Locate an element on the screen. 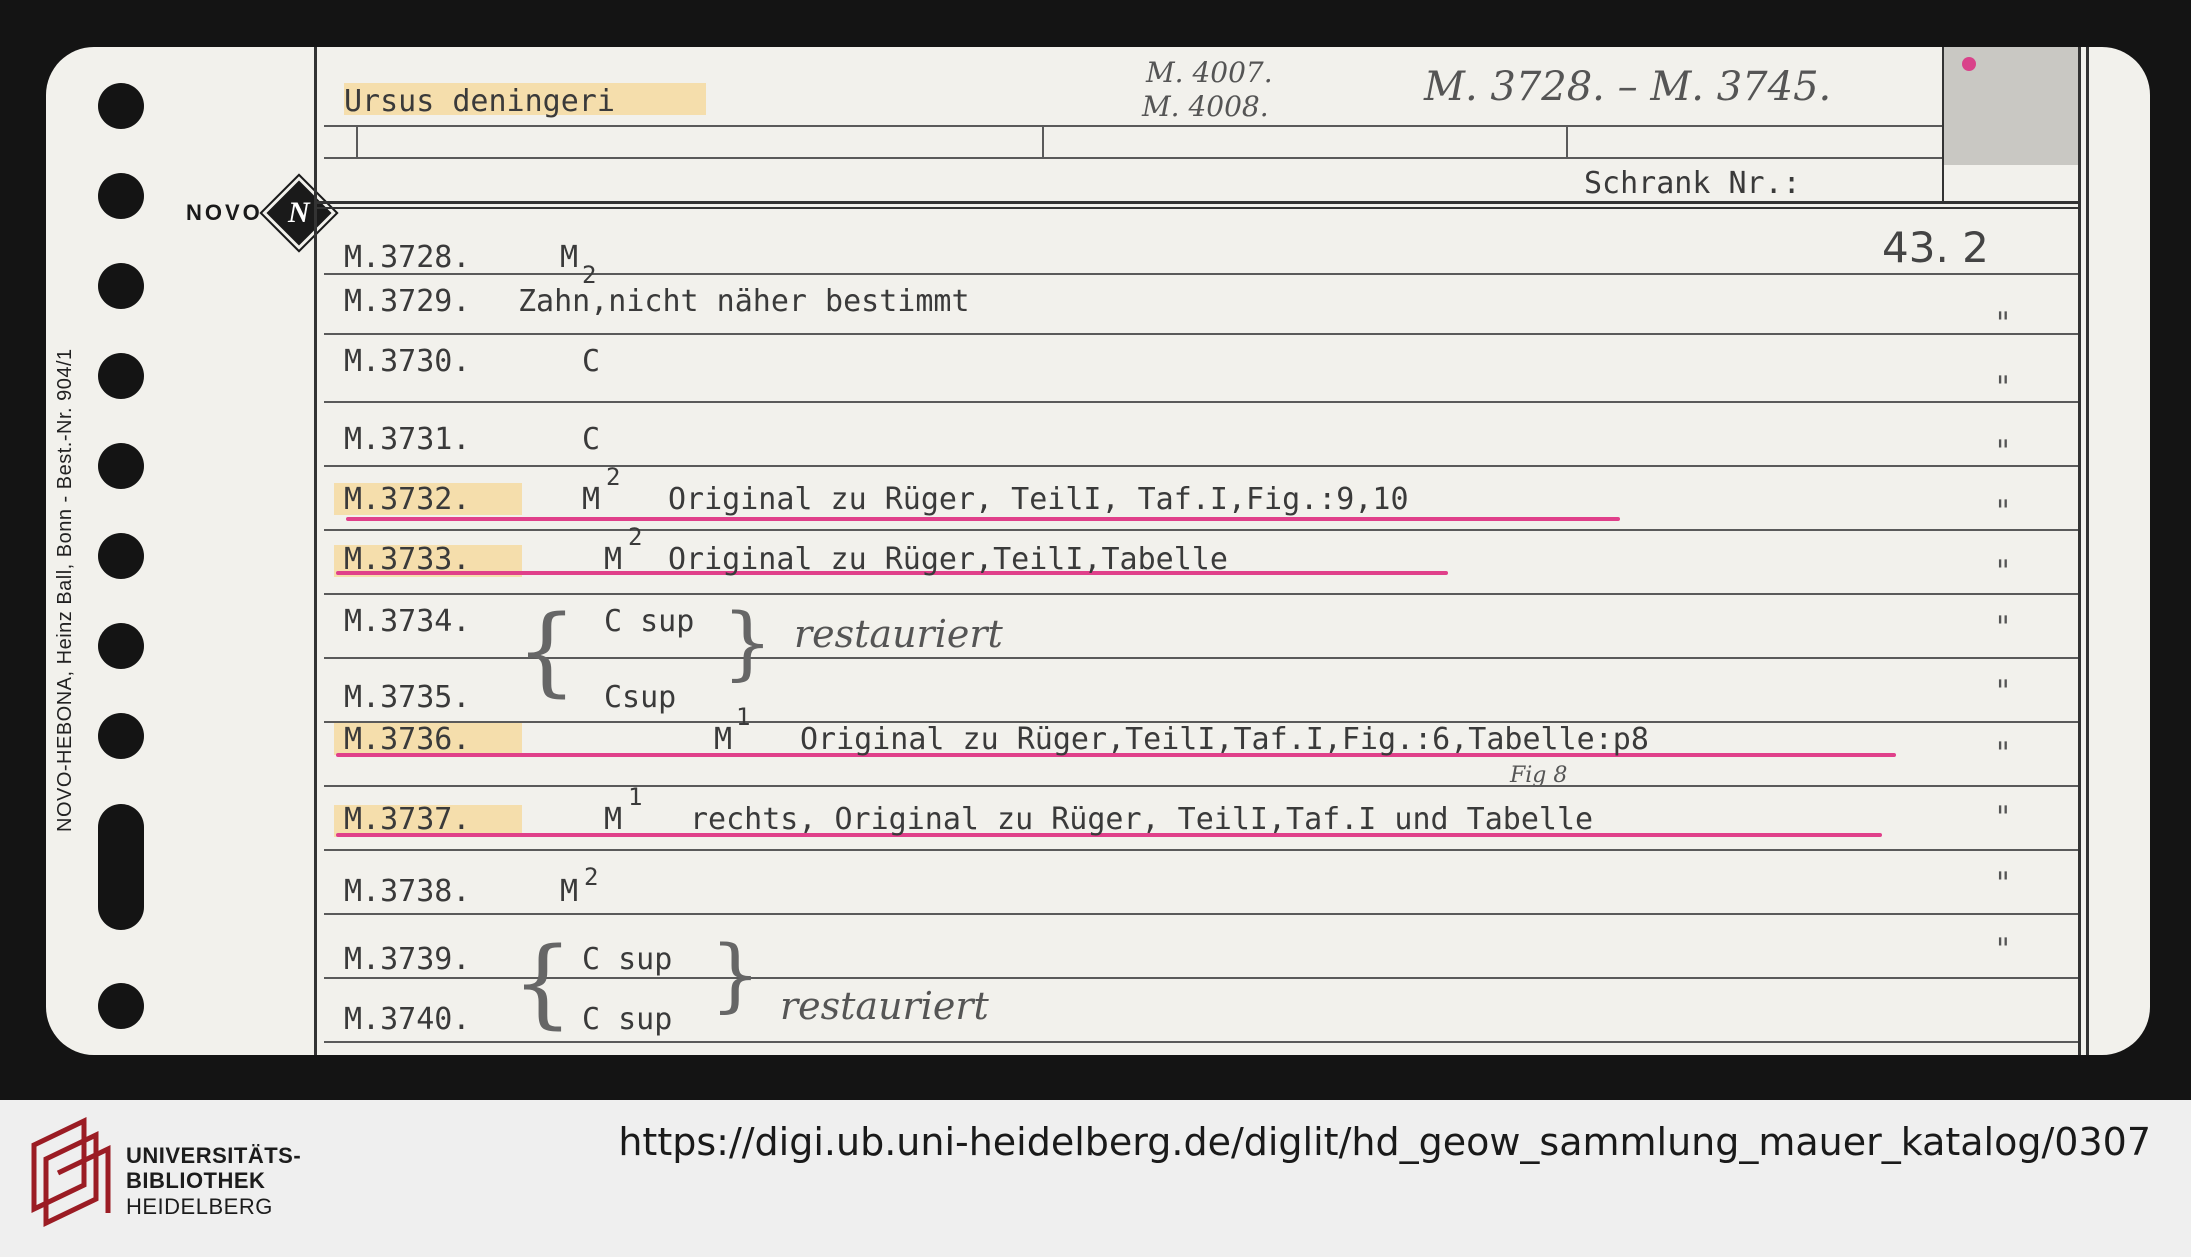  catalog-number: M.3738. is located at coordinates (407, 891).